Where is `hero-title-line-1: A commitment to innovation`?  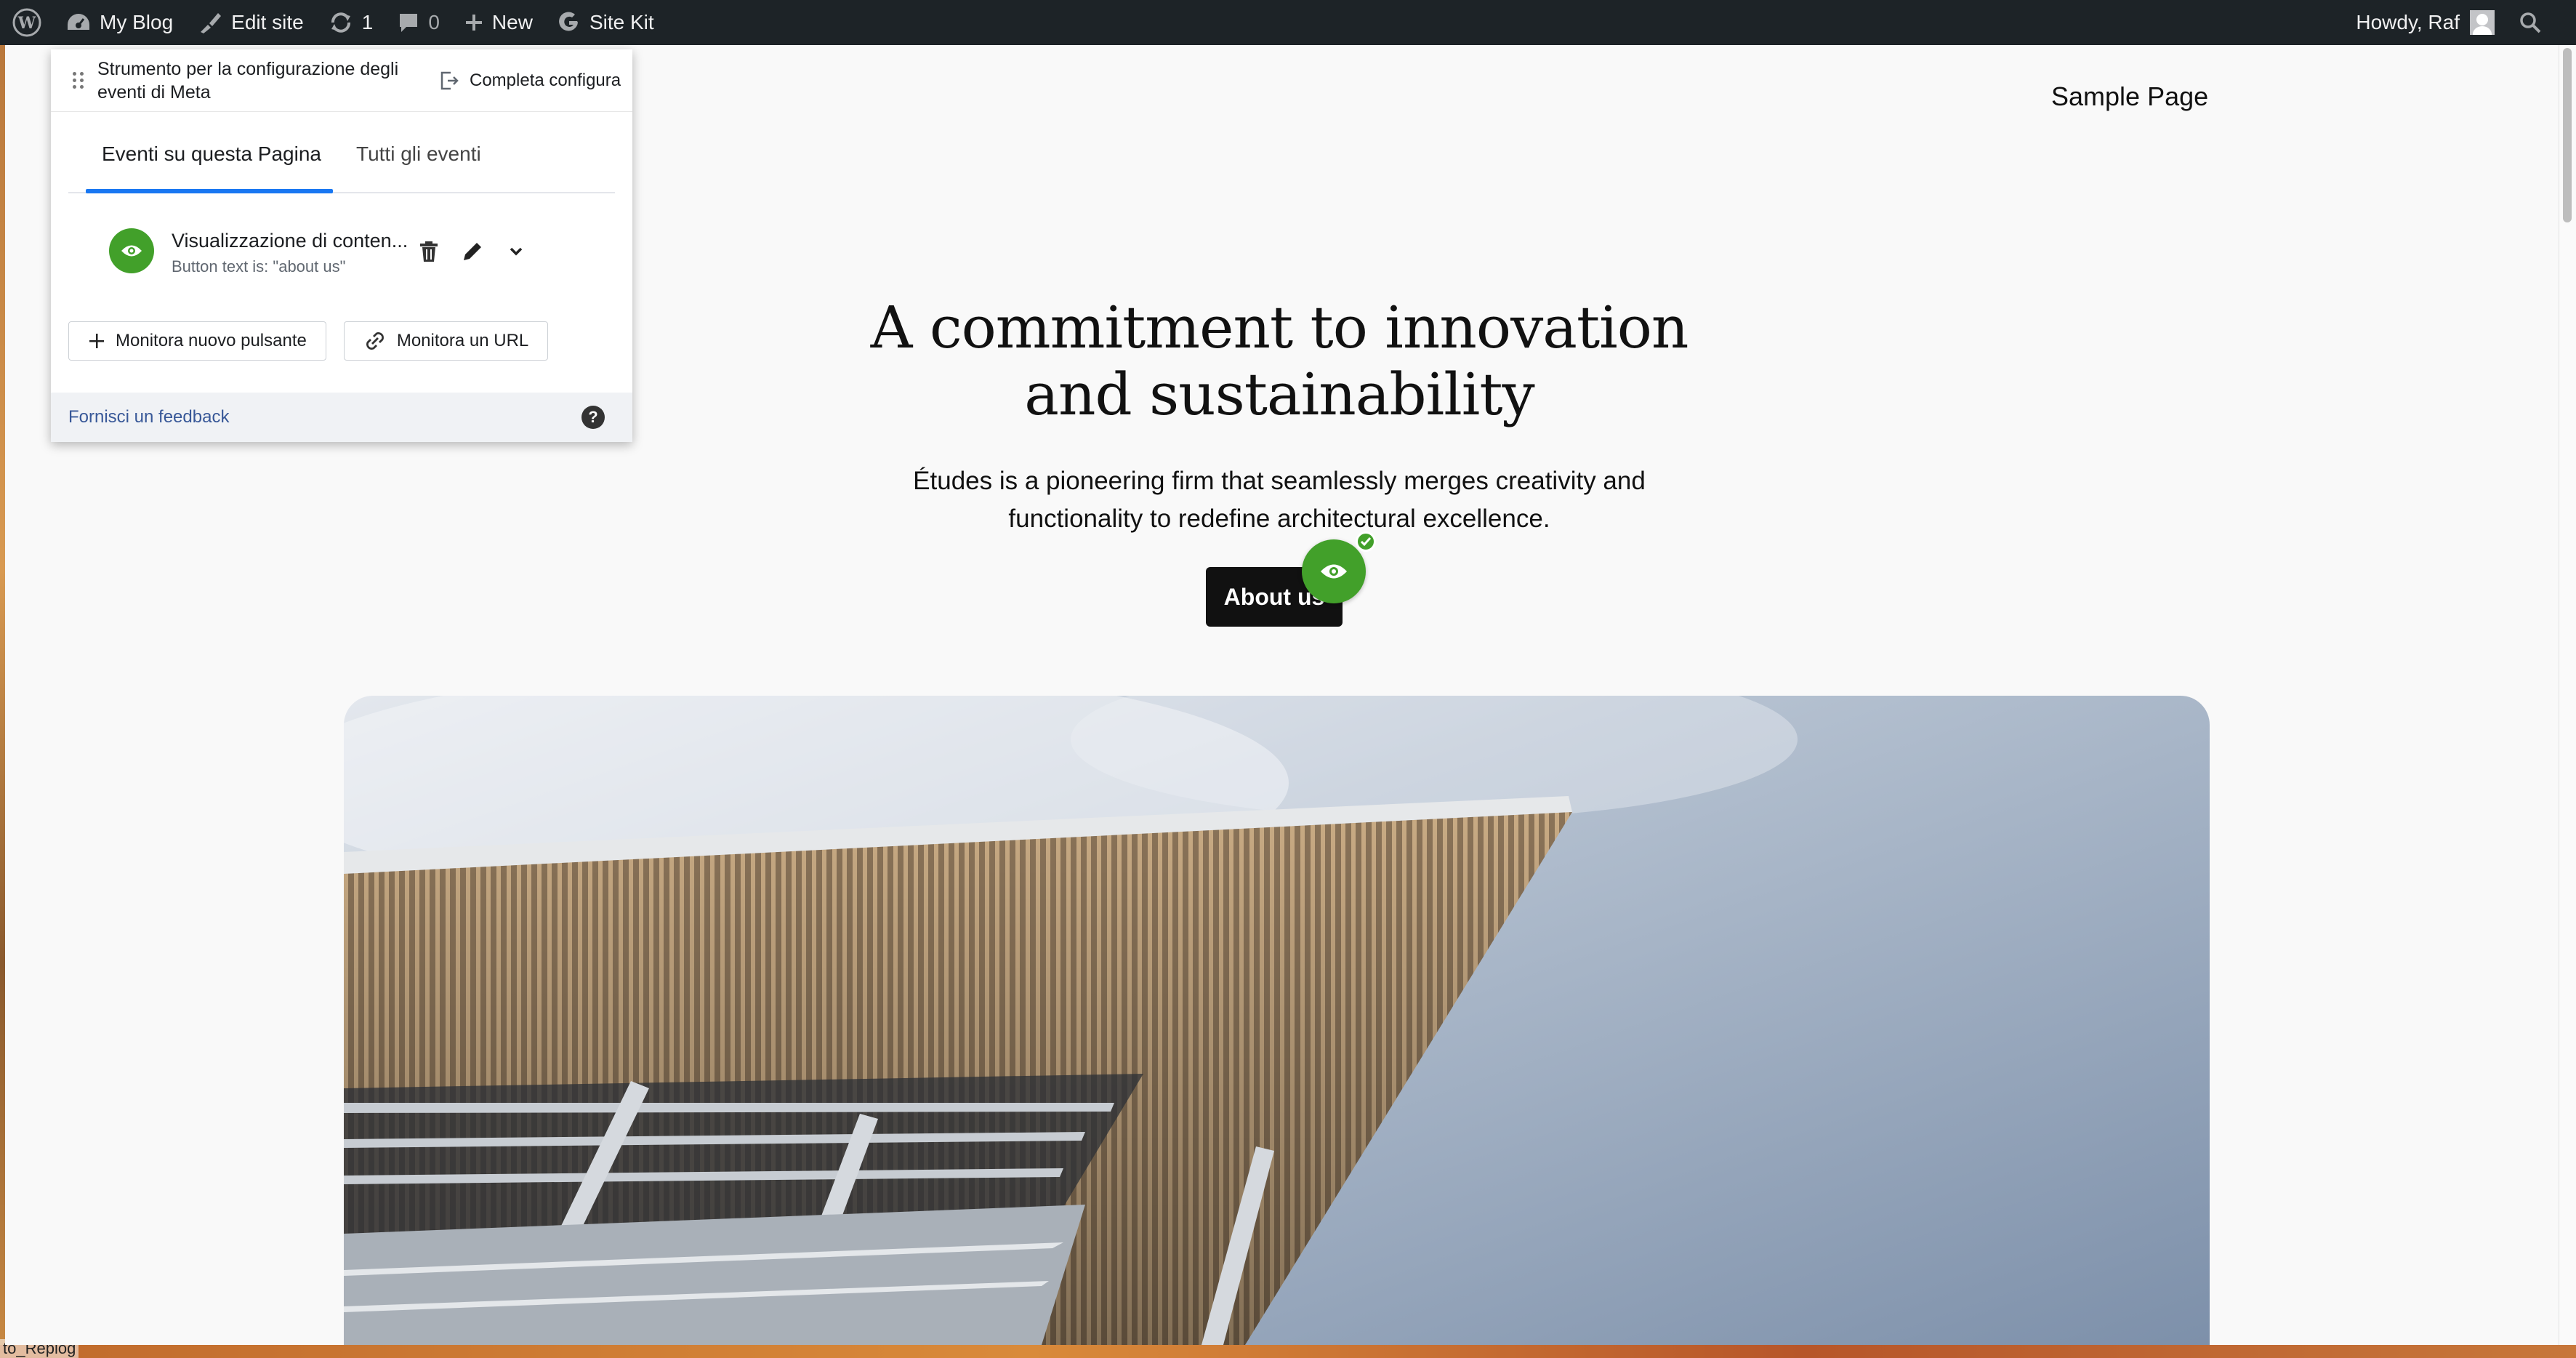 hero-title-line-1: A commitment to innovation is located at coordinates (1279, 327).